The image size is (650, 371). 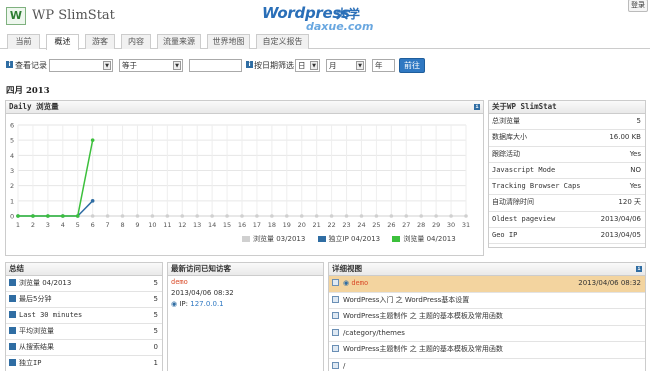 I want to click on x-tick-label: 18, so click(x=272, y=225).